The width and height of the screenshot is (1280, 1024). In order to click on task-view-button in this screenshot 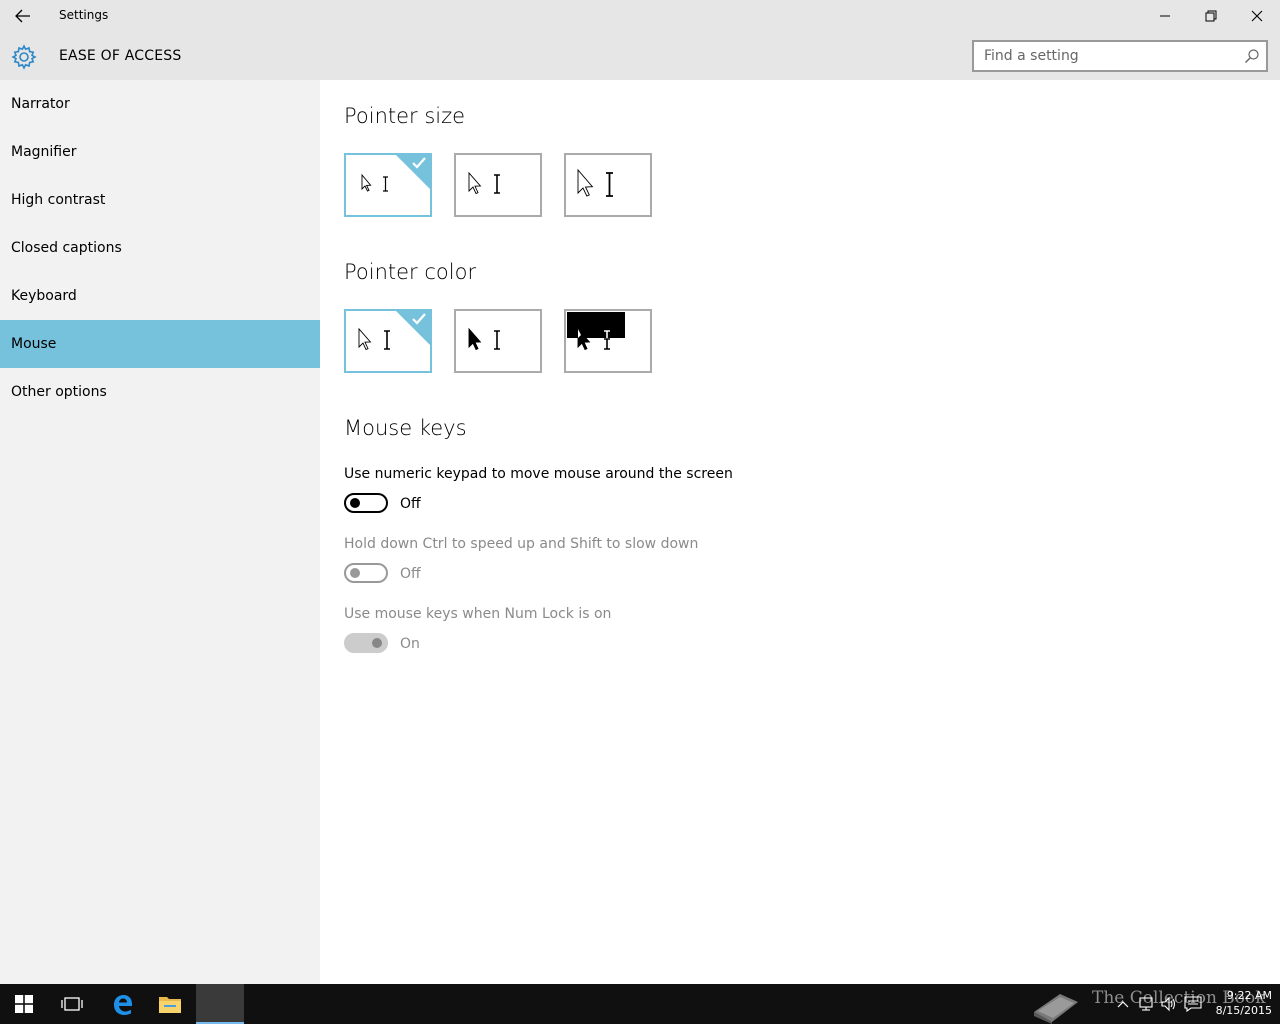, I will do `click(72, 1004)`.